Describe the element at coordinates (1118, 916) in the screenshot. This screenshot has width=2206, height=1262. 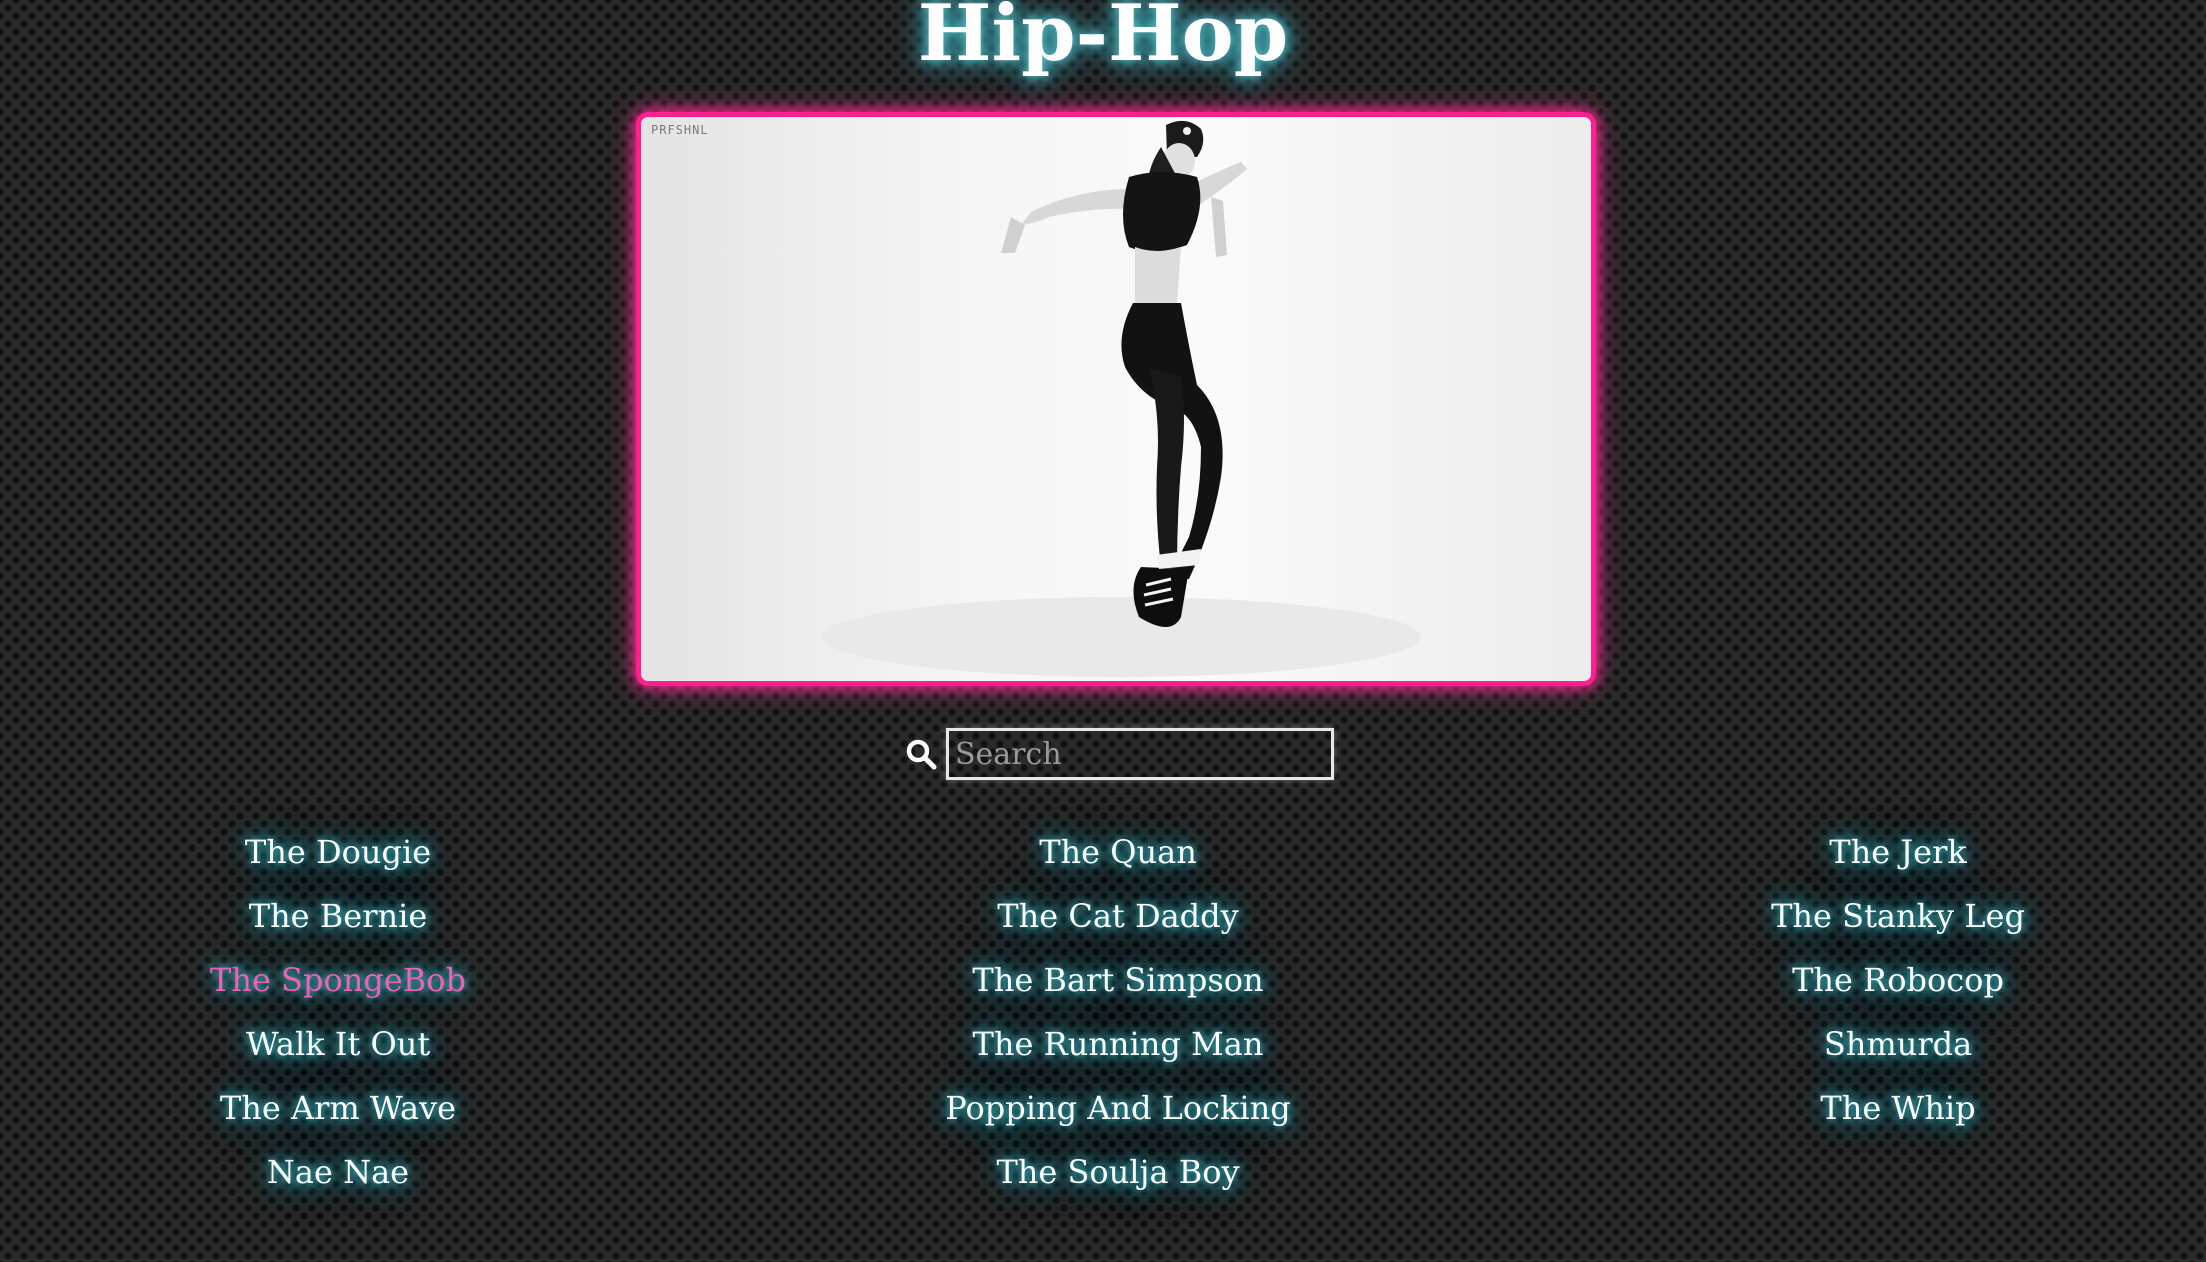
I see `dance-item-the-cat-daddy: The Cat Daddy` at that location.